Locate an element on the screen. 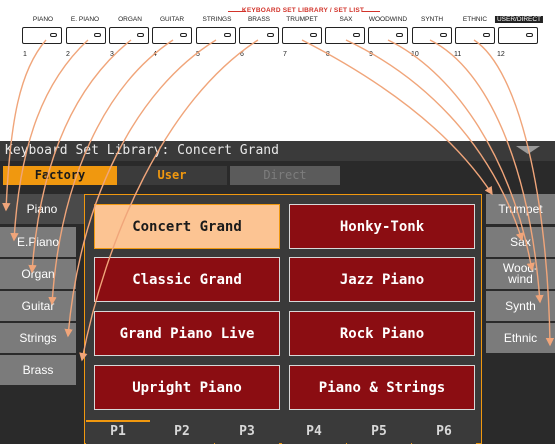 This screenshot has width=555, height=444. page-tab-p4: P4 is located at coordinates (314, 432).